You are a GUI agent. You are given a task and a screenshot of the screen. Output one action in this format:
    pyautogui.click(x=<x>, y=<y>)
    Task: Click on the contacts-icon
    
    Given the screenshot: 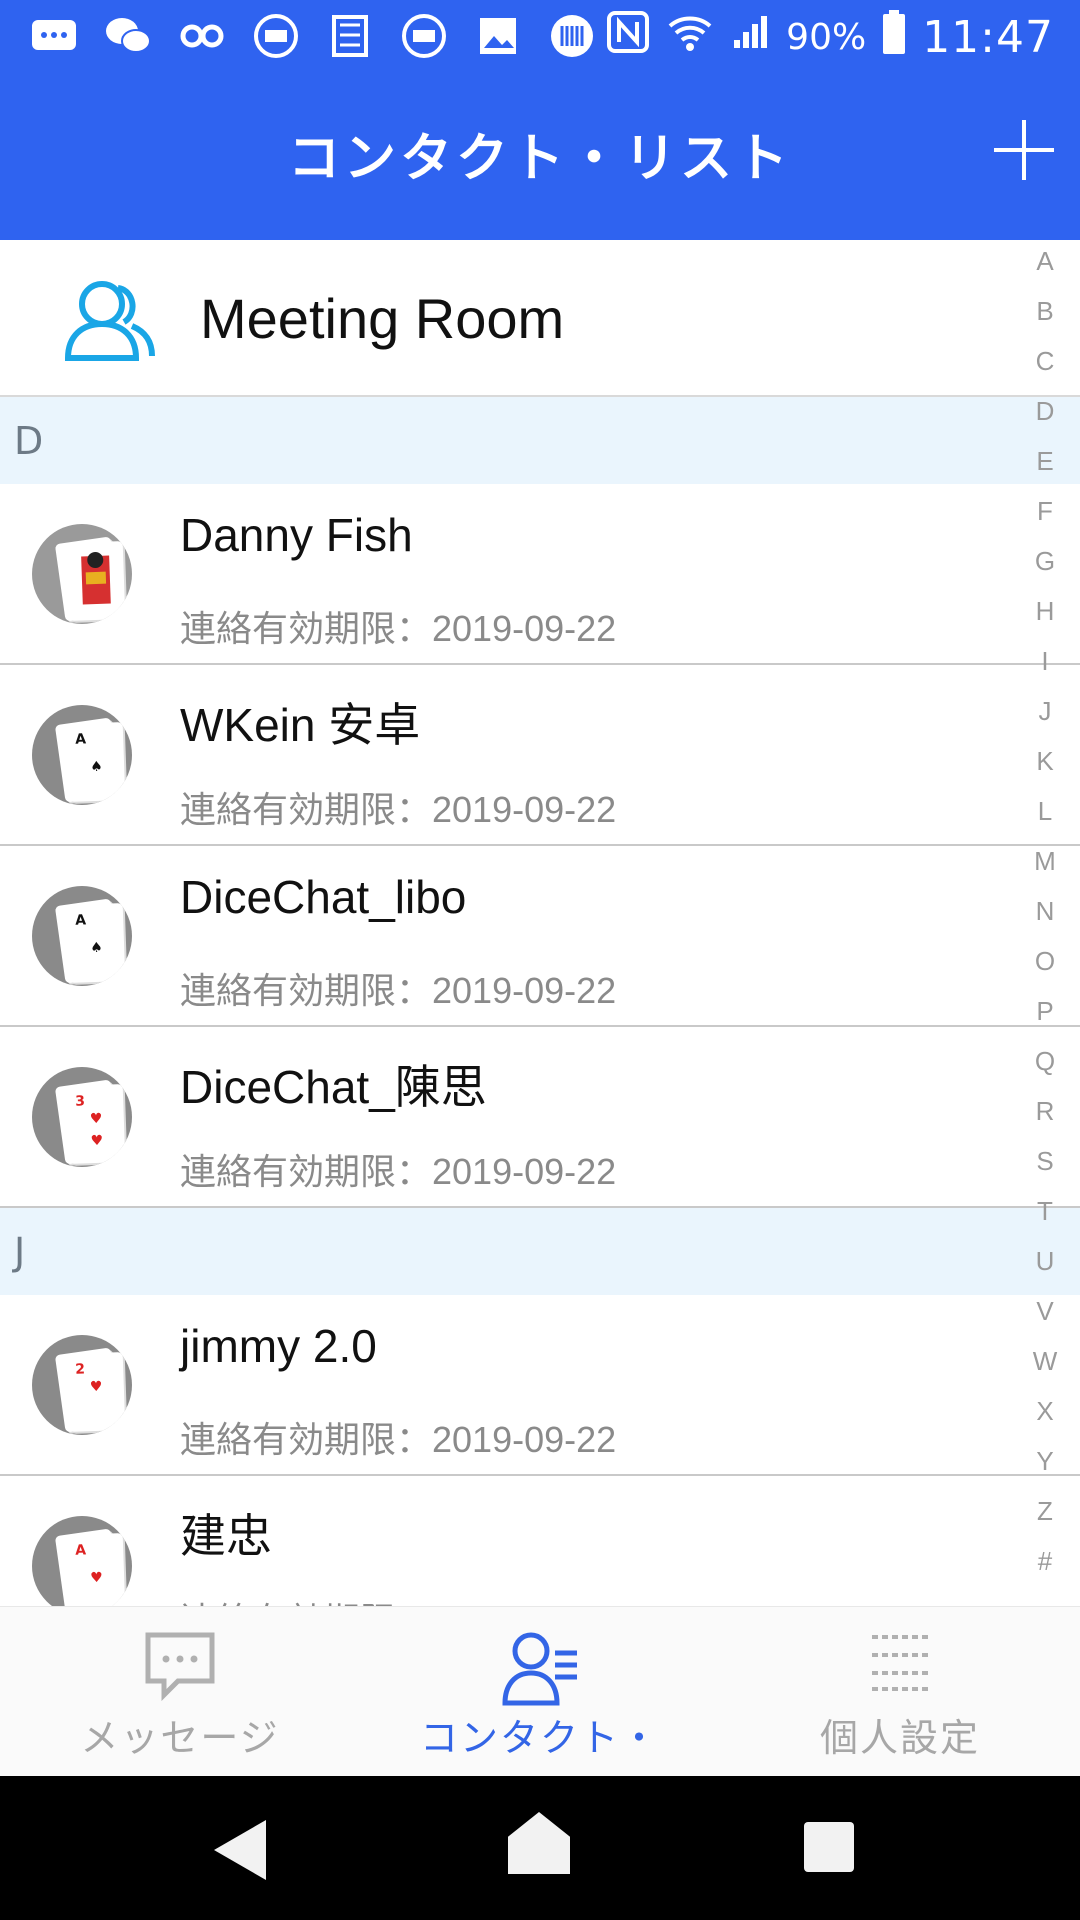 What is the action you would take?
    pyautogui.click(x=540, y=1670)
    